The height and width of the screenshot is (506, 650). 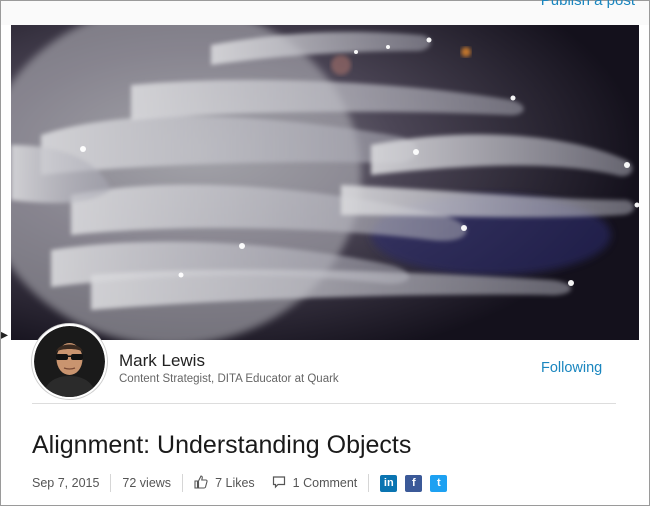 I want to click on mouse-cursor-icon: ▸, so click(x=5, y=334).